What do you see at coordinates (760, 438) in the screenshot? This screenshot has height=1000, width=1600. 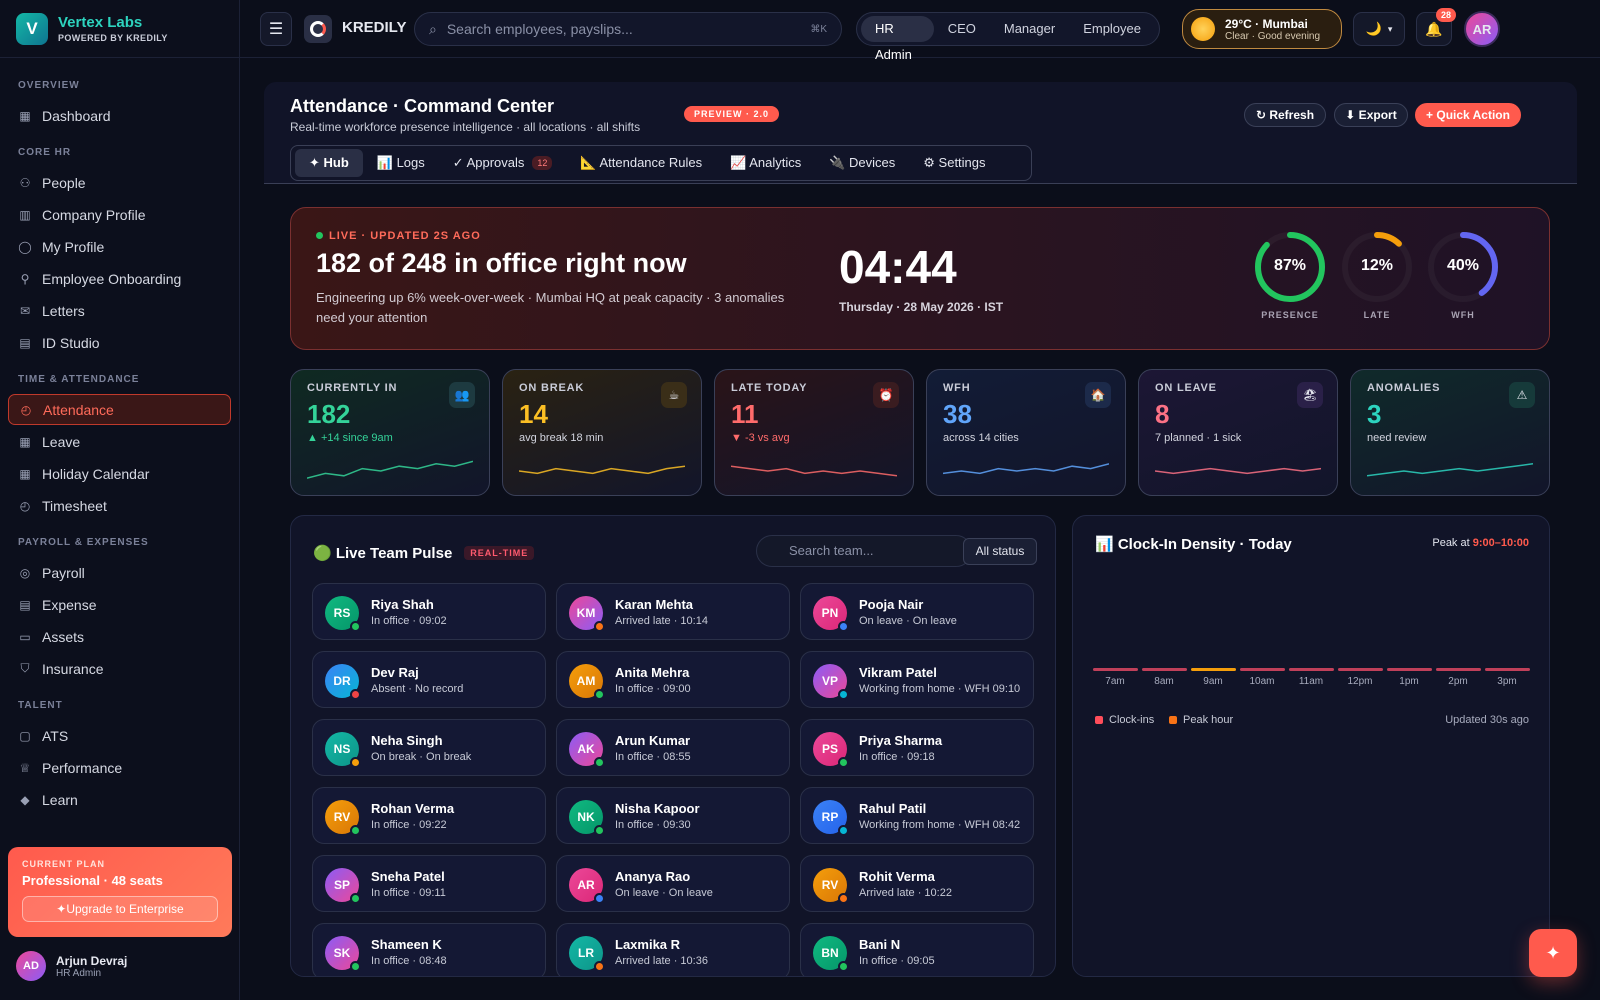 I see `stat-note: ▼ -3 vs avg` at bounding box center [760, 438].